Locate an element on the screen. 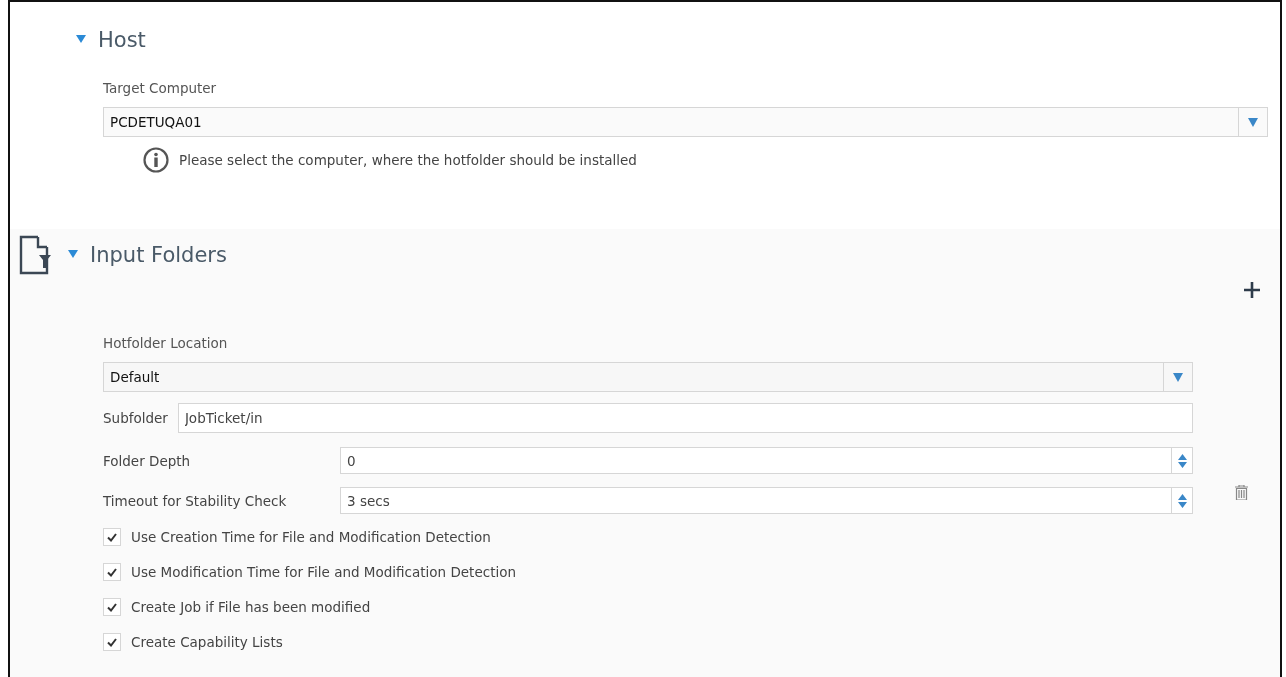 This screenshot has width=1286, height=677. timeout-spinbox: 3 secs is located at coordinates (766, 500).